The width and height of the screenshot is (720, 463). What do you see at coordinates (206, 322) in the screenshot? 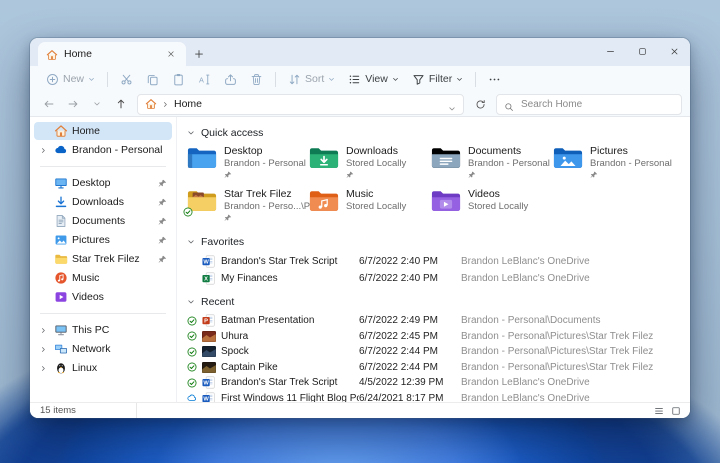
I see `svg-text: P` at bounding box center [206, 322].